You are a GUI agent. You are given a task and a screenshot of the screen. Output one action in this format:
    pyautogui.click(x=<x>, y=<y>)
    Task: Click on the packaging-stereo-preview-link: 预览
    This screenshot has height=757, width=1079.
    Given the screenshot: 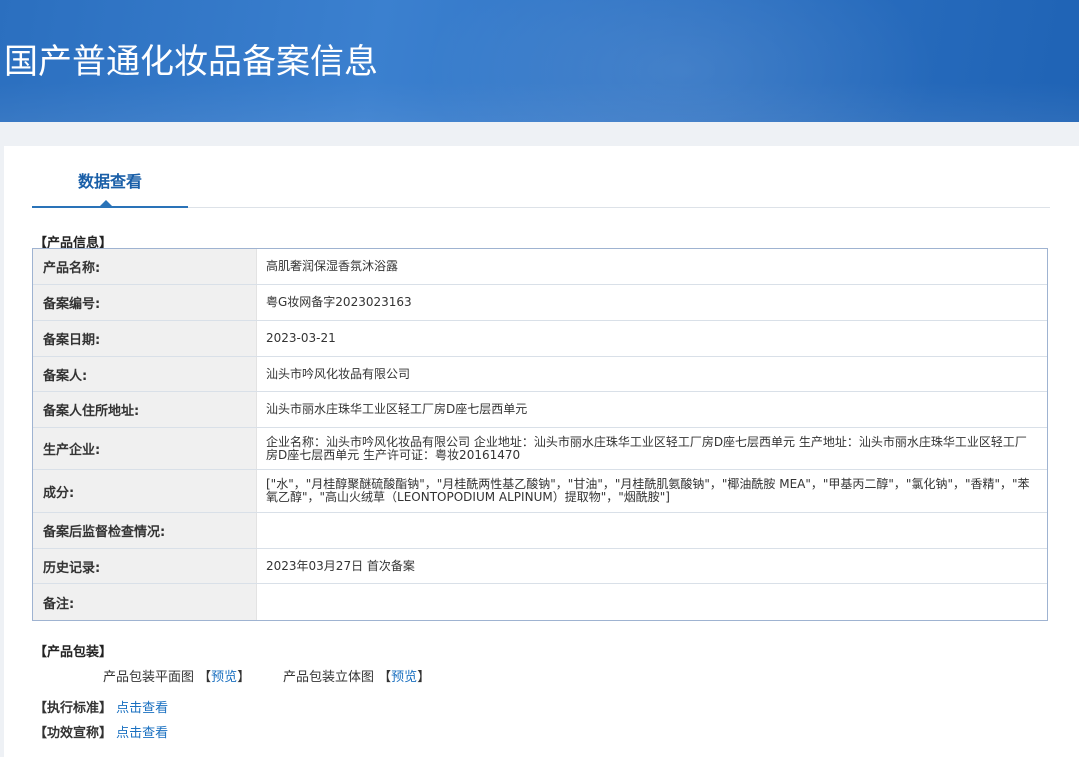 What is the action you would take?
    pyautogui.click(x=404, y=677)
    